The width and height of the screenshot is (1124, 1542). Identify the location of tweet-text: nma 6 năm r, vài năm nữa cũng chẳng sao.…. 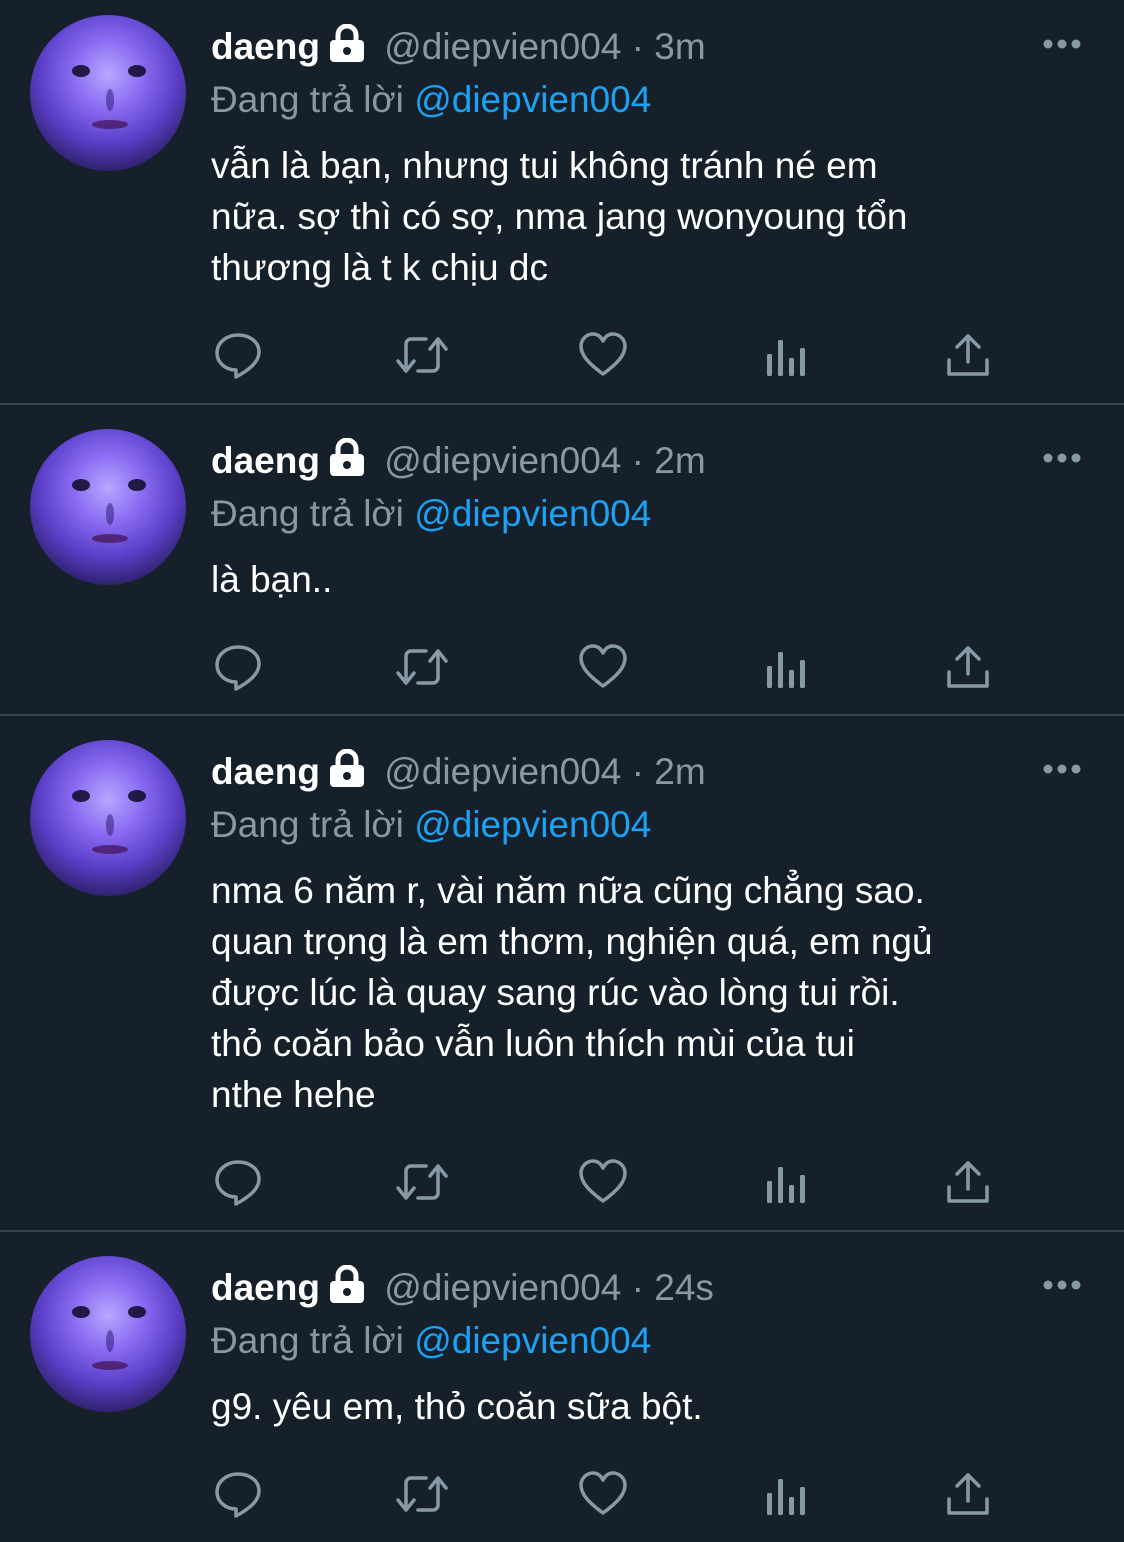
(572, 992).